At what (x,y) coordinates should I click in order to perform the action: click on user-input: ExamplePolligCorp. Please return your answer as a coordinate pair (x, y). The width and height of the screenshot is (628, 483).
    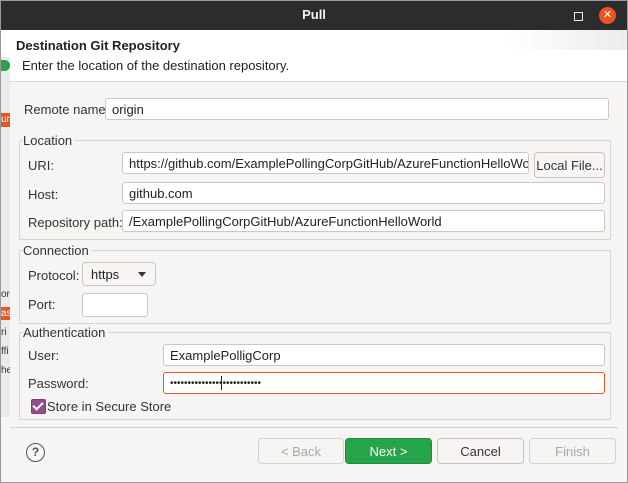
    Looking at the image, I should click on (384, 355).